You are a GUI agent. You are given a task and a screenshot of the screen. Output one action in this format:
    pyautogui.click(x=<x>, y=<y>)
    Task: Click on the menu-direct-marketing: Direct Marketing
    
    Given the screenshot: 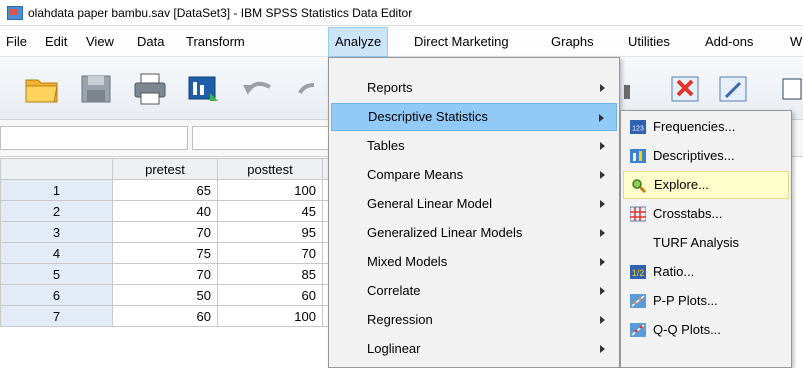 What is the action you would take?
    pyautogui.click(x=461, y=42)
    